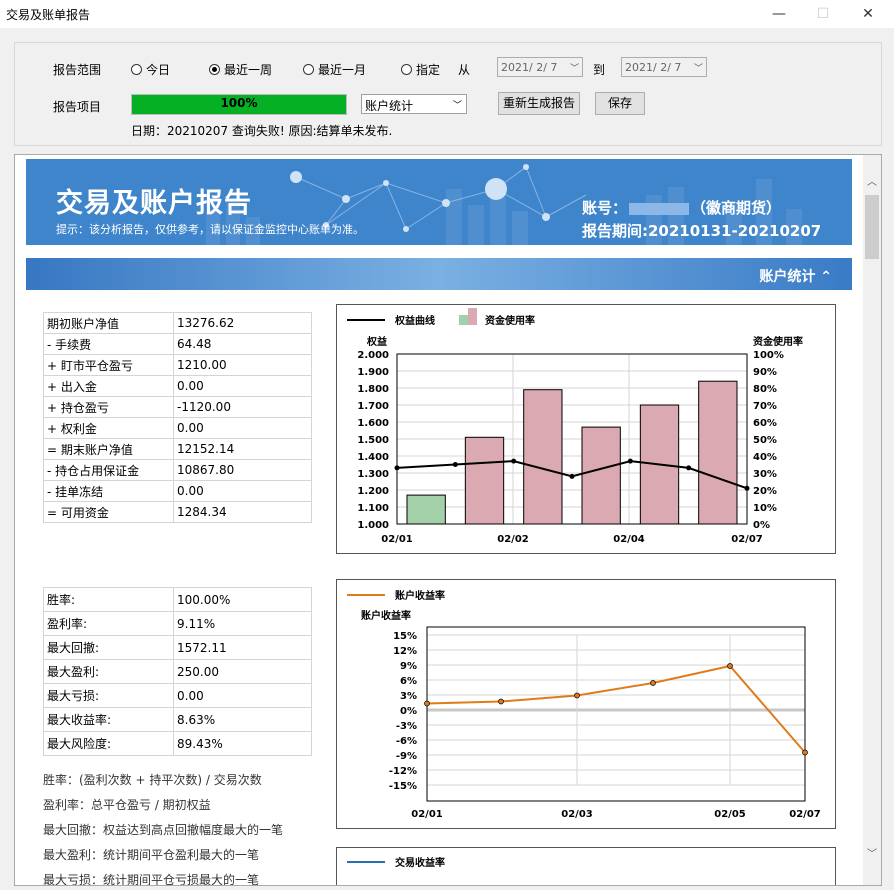 The height and width of the screenshot is (890, 894). I want to click on from-date-value: 2021/ 2/ 7, so click(529, 67).